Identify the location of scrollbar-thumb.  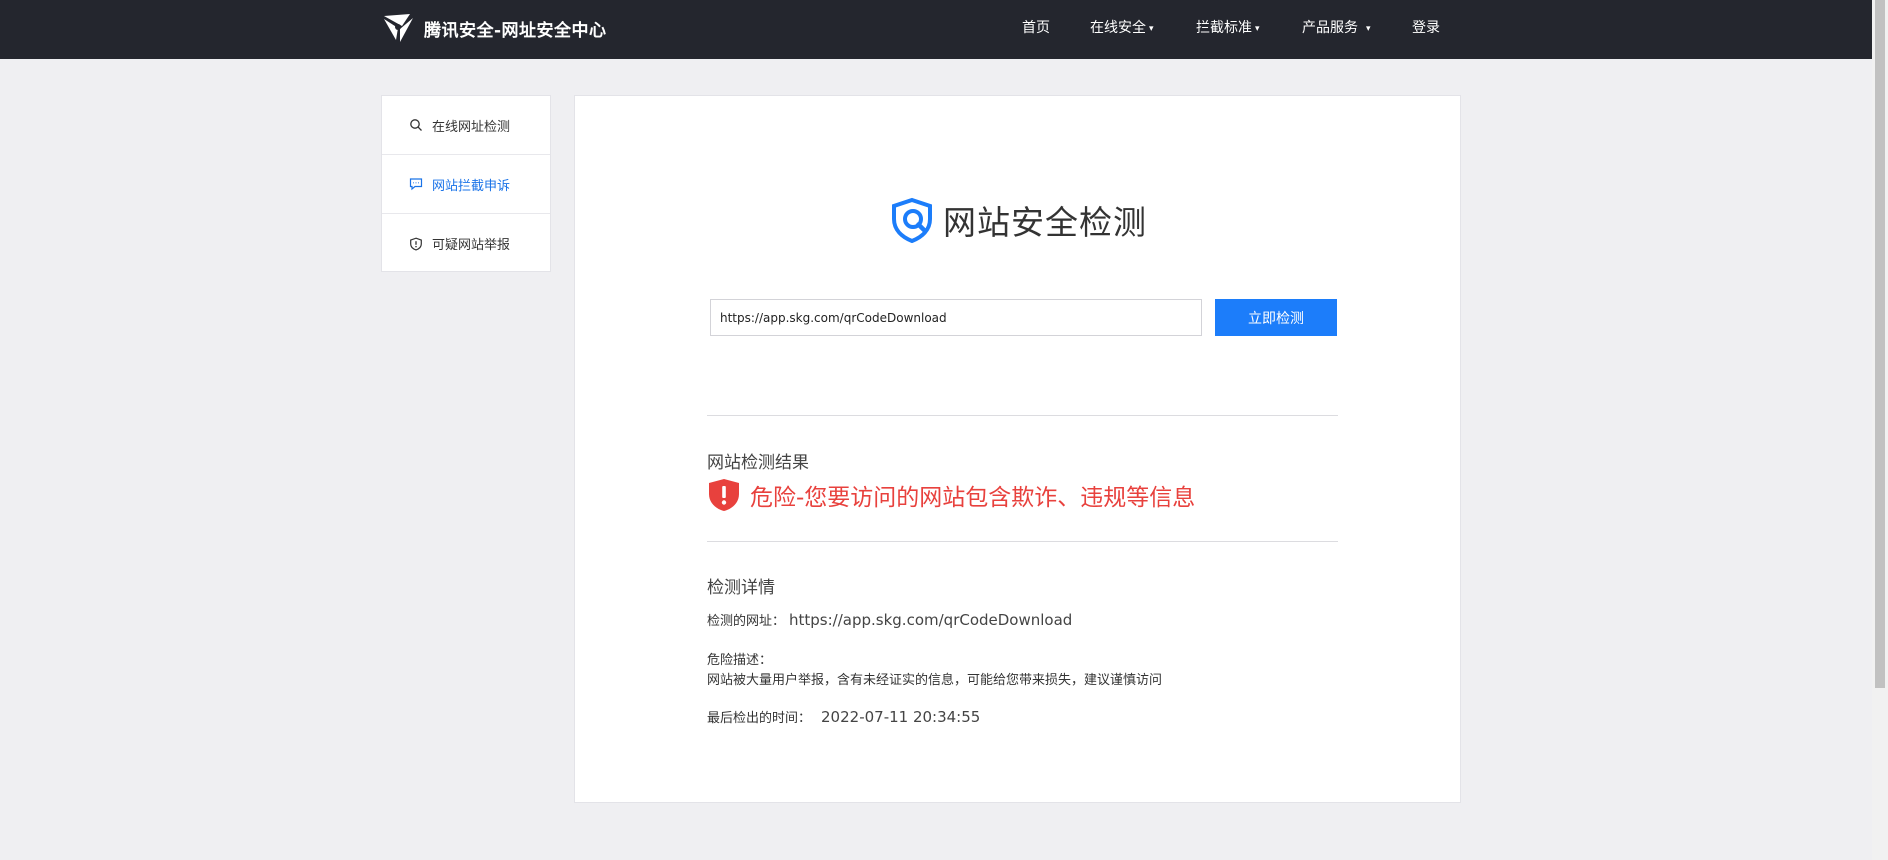
(1880, 344).